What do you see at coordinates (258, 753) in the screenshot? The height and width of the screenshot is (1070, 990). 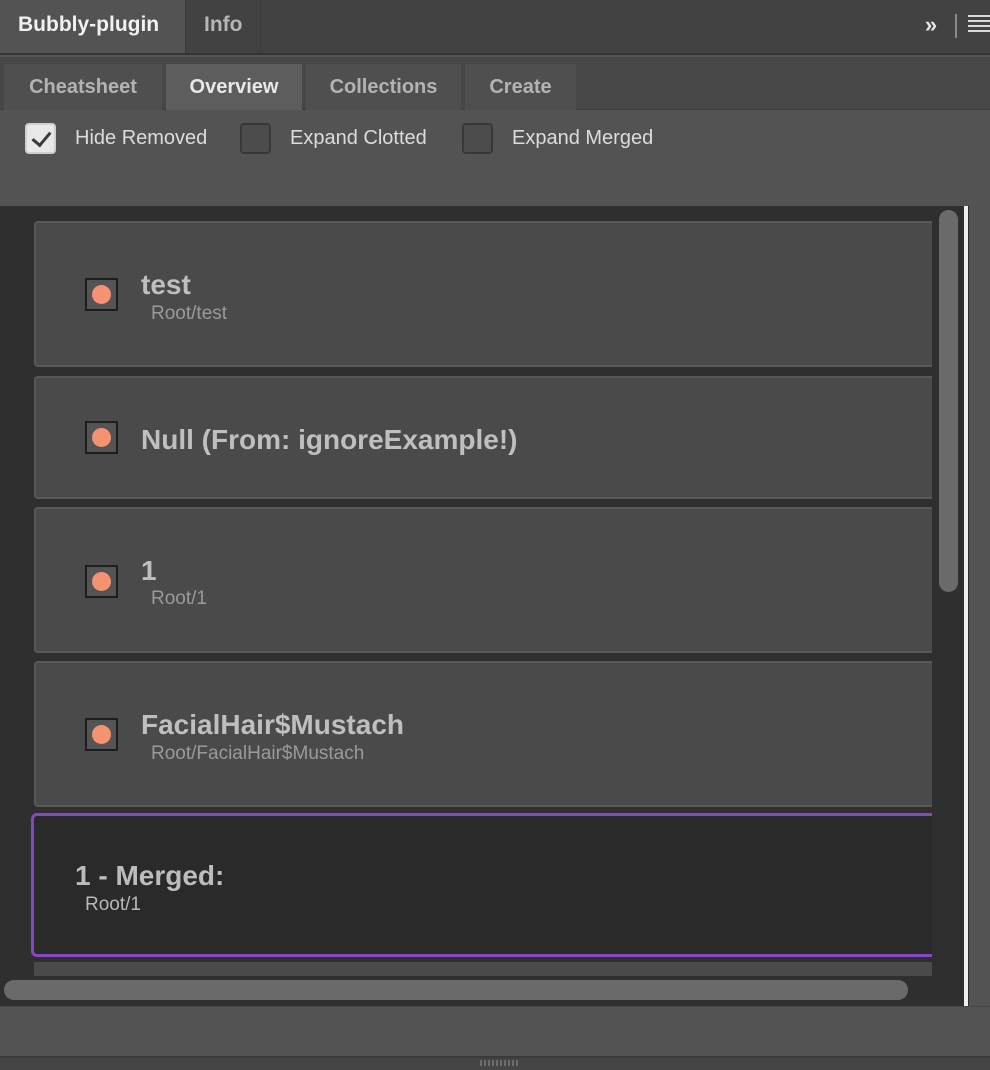 I see `item-path: Root/FacialHair$Mustach` at bounding box center [258, 753].